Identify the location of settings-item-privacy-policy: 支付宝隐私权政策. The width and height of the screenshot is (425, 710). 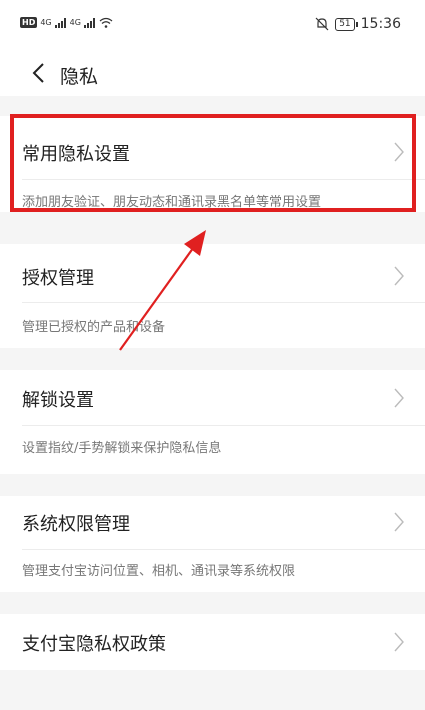
(212, 642).